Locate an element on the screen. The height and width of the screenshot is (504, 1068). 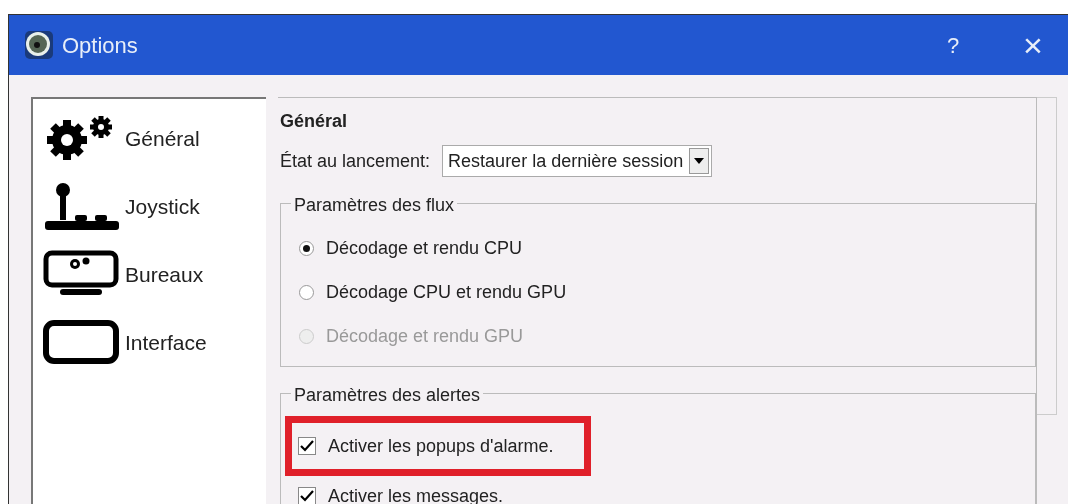
joystick-icon is located at coordinates (81, 207).